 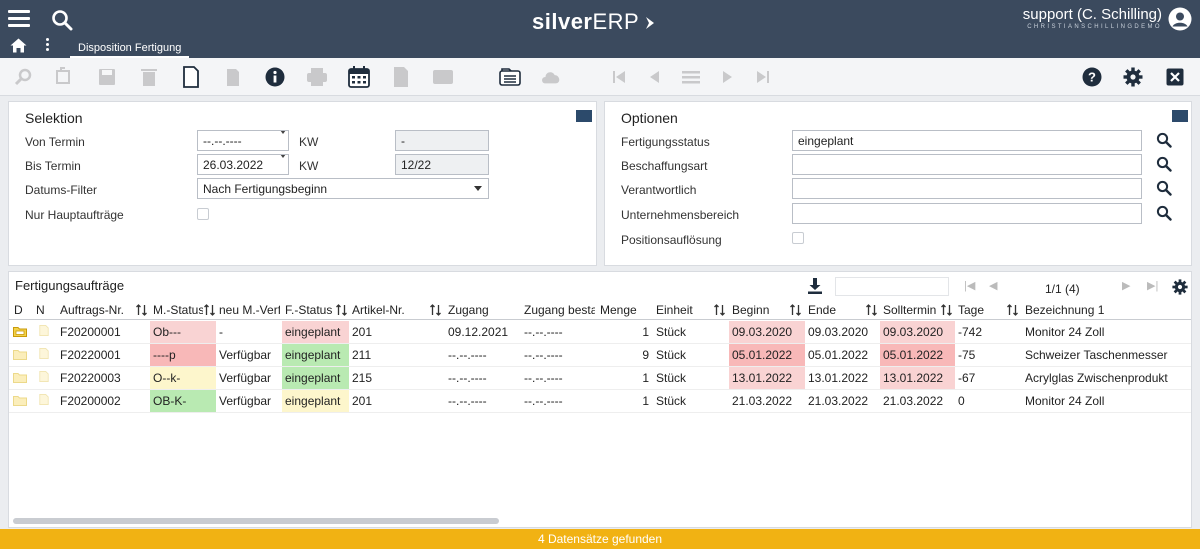 What do you see at coordinates (308, 310) in the screenshot?
I see `col-f-status: F.-Status` at bounding box center [308, 310].